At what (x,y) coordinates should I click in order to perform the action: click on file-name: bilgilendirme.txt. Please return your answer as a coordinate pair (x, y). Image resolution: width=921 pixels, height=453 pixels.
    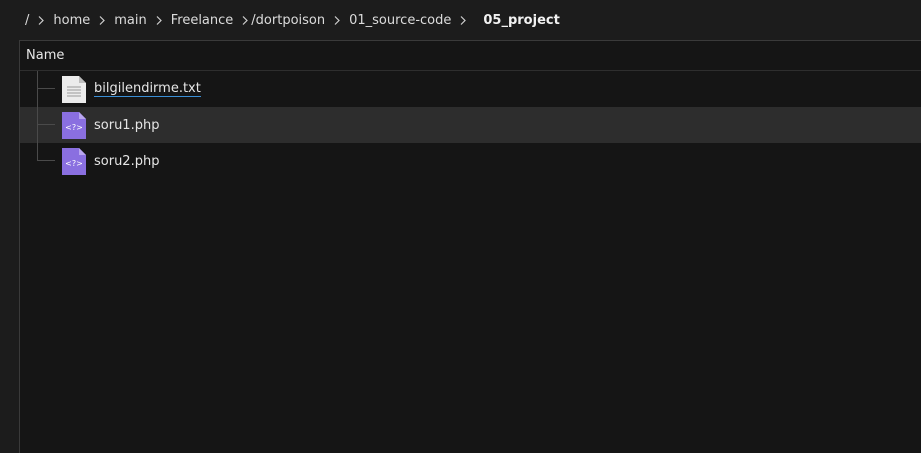
    Looking at the image, I should click on (147, 89).